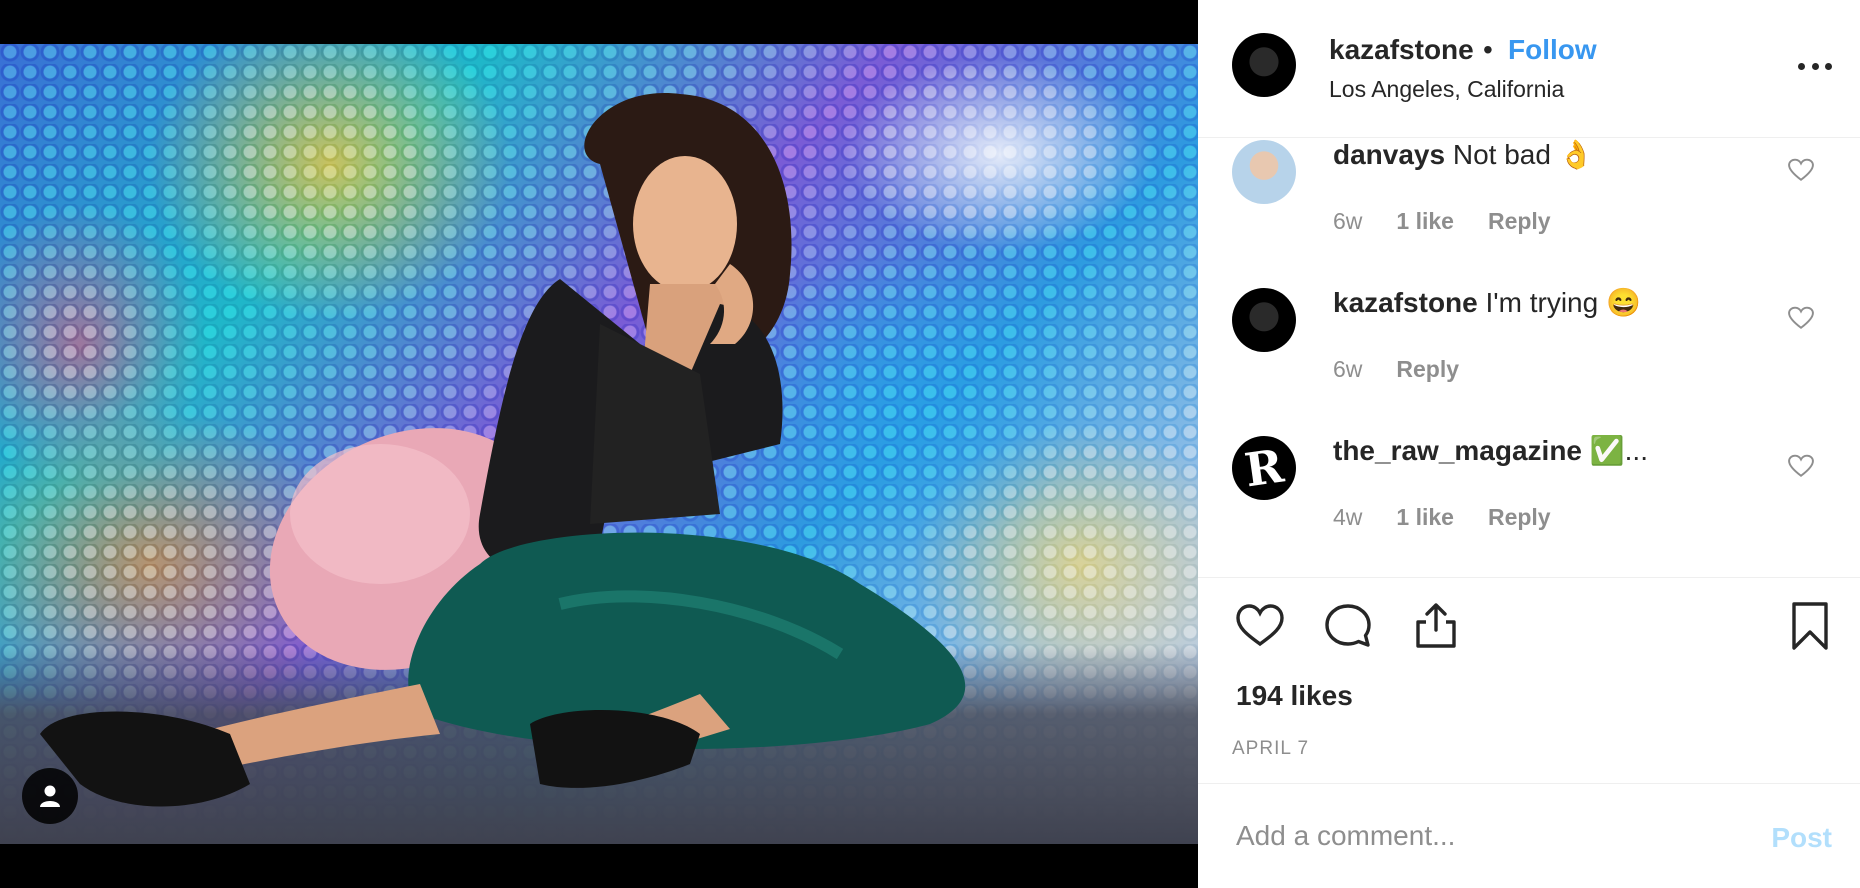 This screenshot has height=888, width=1860. I want to click on post-location: Los Angeles, California, so click(1446, 89).